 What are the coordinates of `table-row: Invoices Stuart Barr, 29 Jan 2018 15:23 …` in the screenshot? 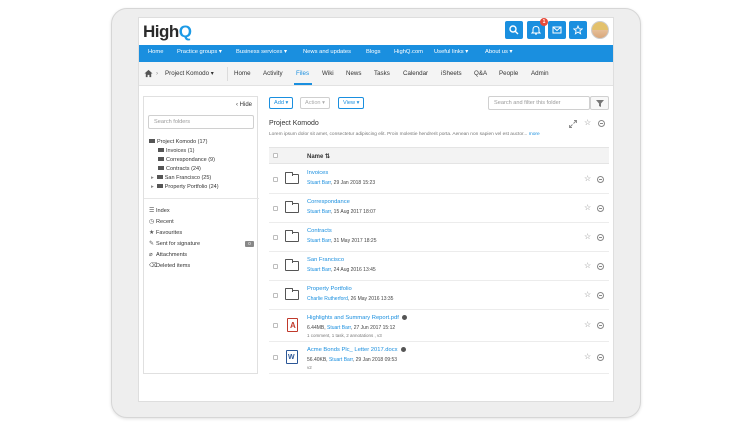 It's located at (439, 179).